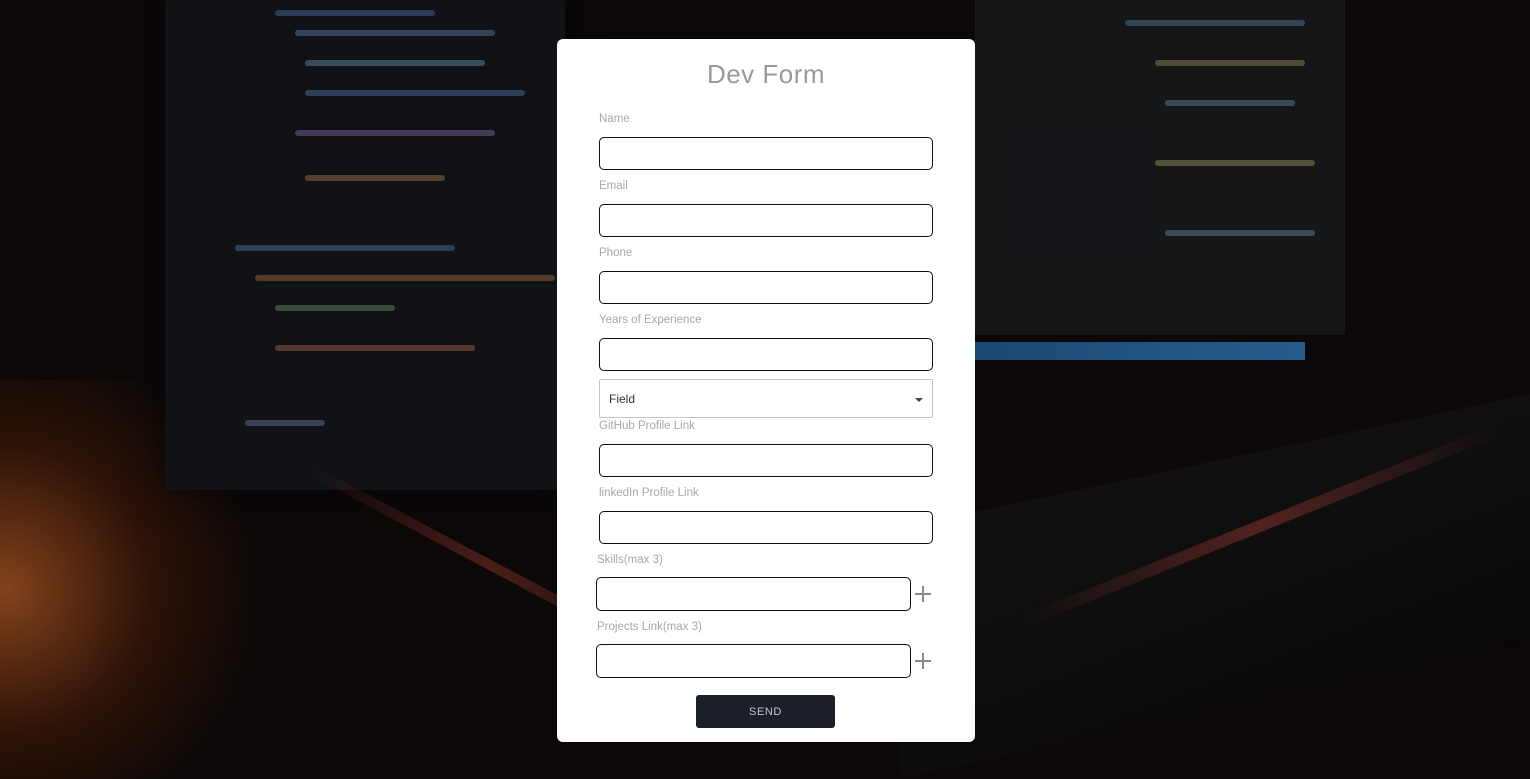 This screenshot has width=1530, height=779. What do you see at coordinates (616, 253) in the screenshot?
I see `phone-label: Phone` at bounding box center [616, 253].